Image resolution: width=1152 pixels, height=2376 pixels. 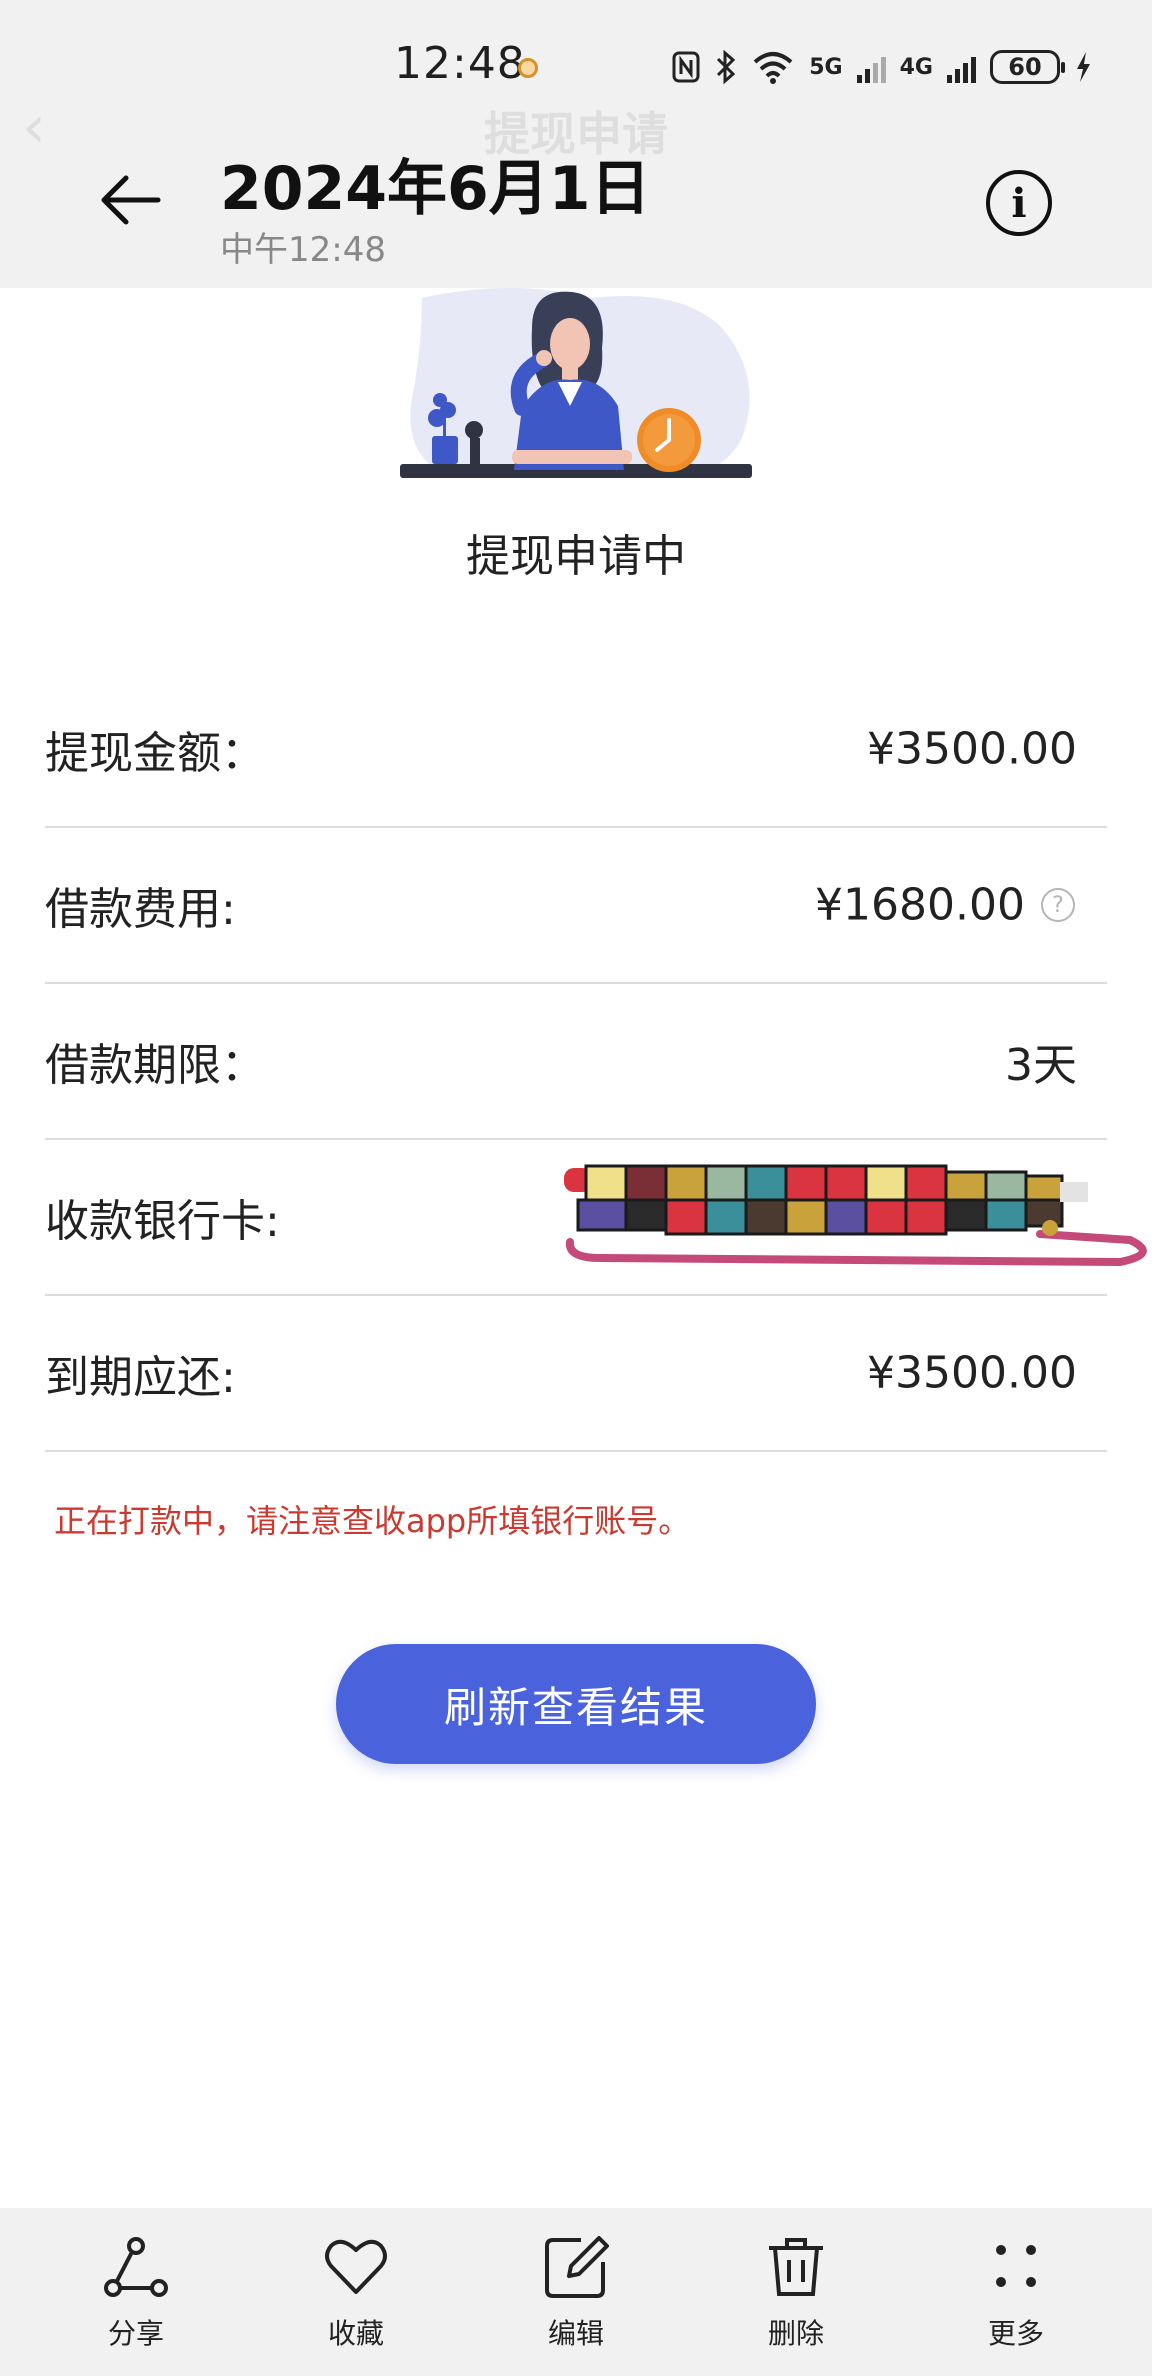 What do you see at coordinates (826, 67) in the screenshot?
I see `5g-indicator: 5G` at bounding box center [826, 67].